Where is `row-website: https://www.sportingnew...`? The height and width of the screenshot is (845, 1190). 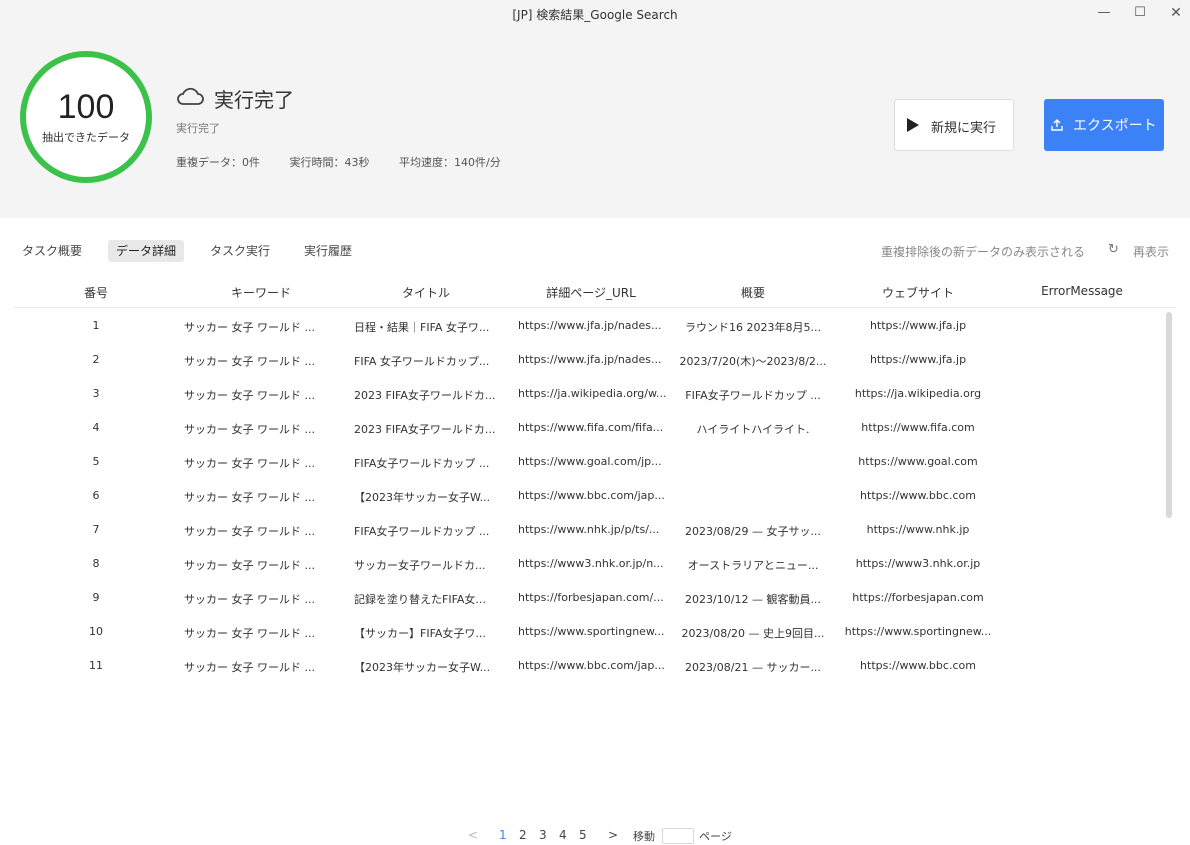 row-website: https://www.sportingnew... is located at coordinates (918, 631).